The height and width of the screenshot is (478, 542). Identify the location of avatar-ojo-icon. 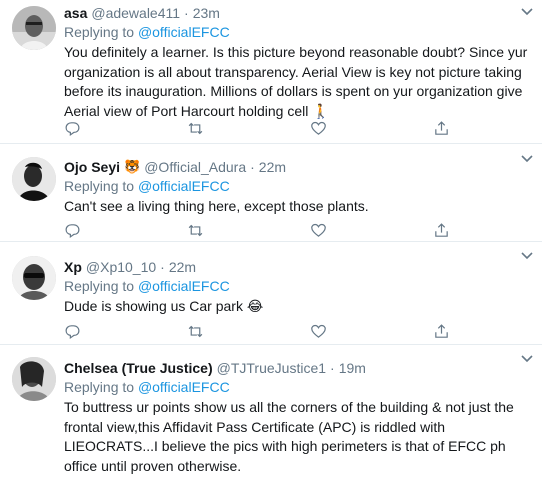
(34, 179).